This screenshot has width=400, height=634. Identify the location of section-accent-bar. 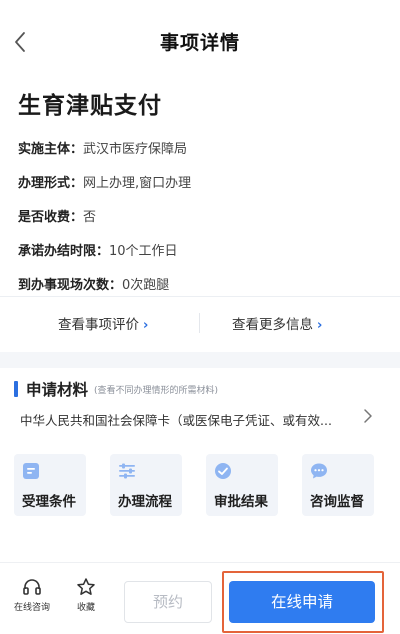
(16, 389).